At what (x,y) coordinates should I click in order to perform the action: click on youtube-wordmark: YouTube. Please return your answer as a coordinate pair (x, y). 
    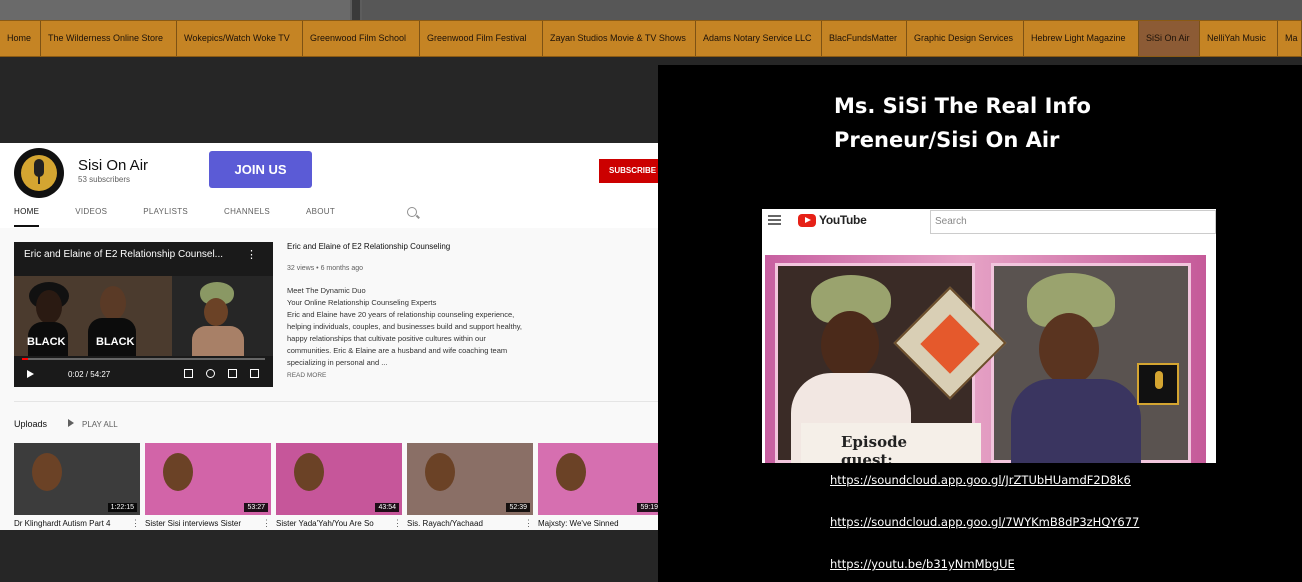
    Looking at the image, I should click on (843, 220).